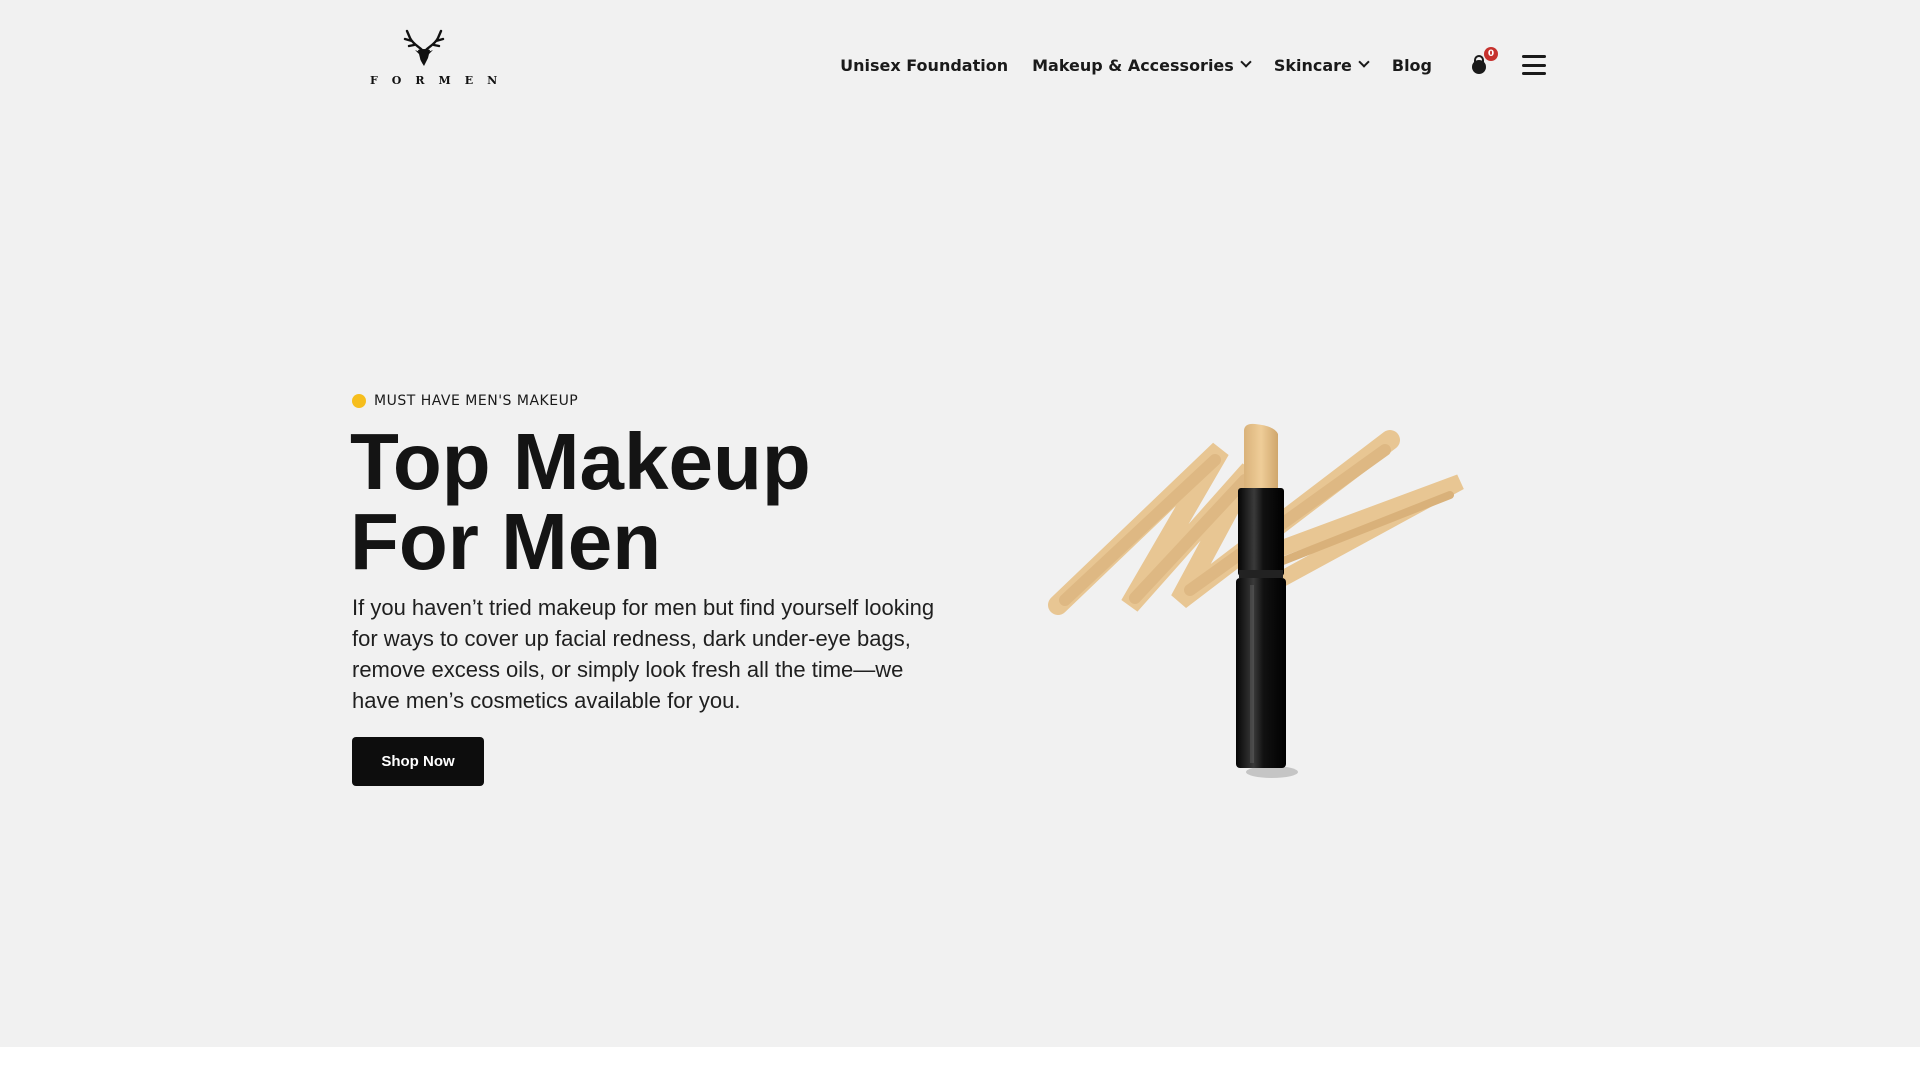 This screenshot has height=1080, width=1920. What do you see at coordinates (418, 761) in the screenshot?
I see `shop-now-button: Shop Now` at bounding box center [418, 761].